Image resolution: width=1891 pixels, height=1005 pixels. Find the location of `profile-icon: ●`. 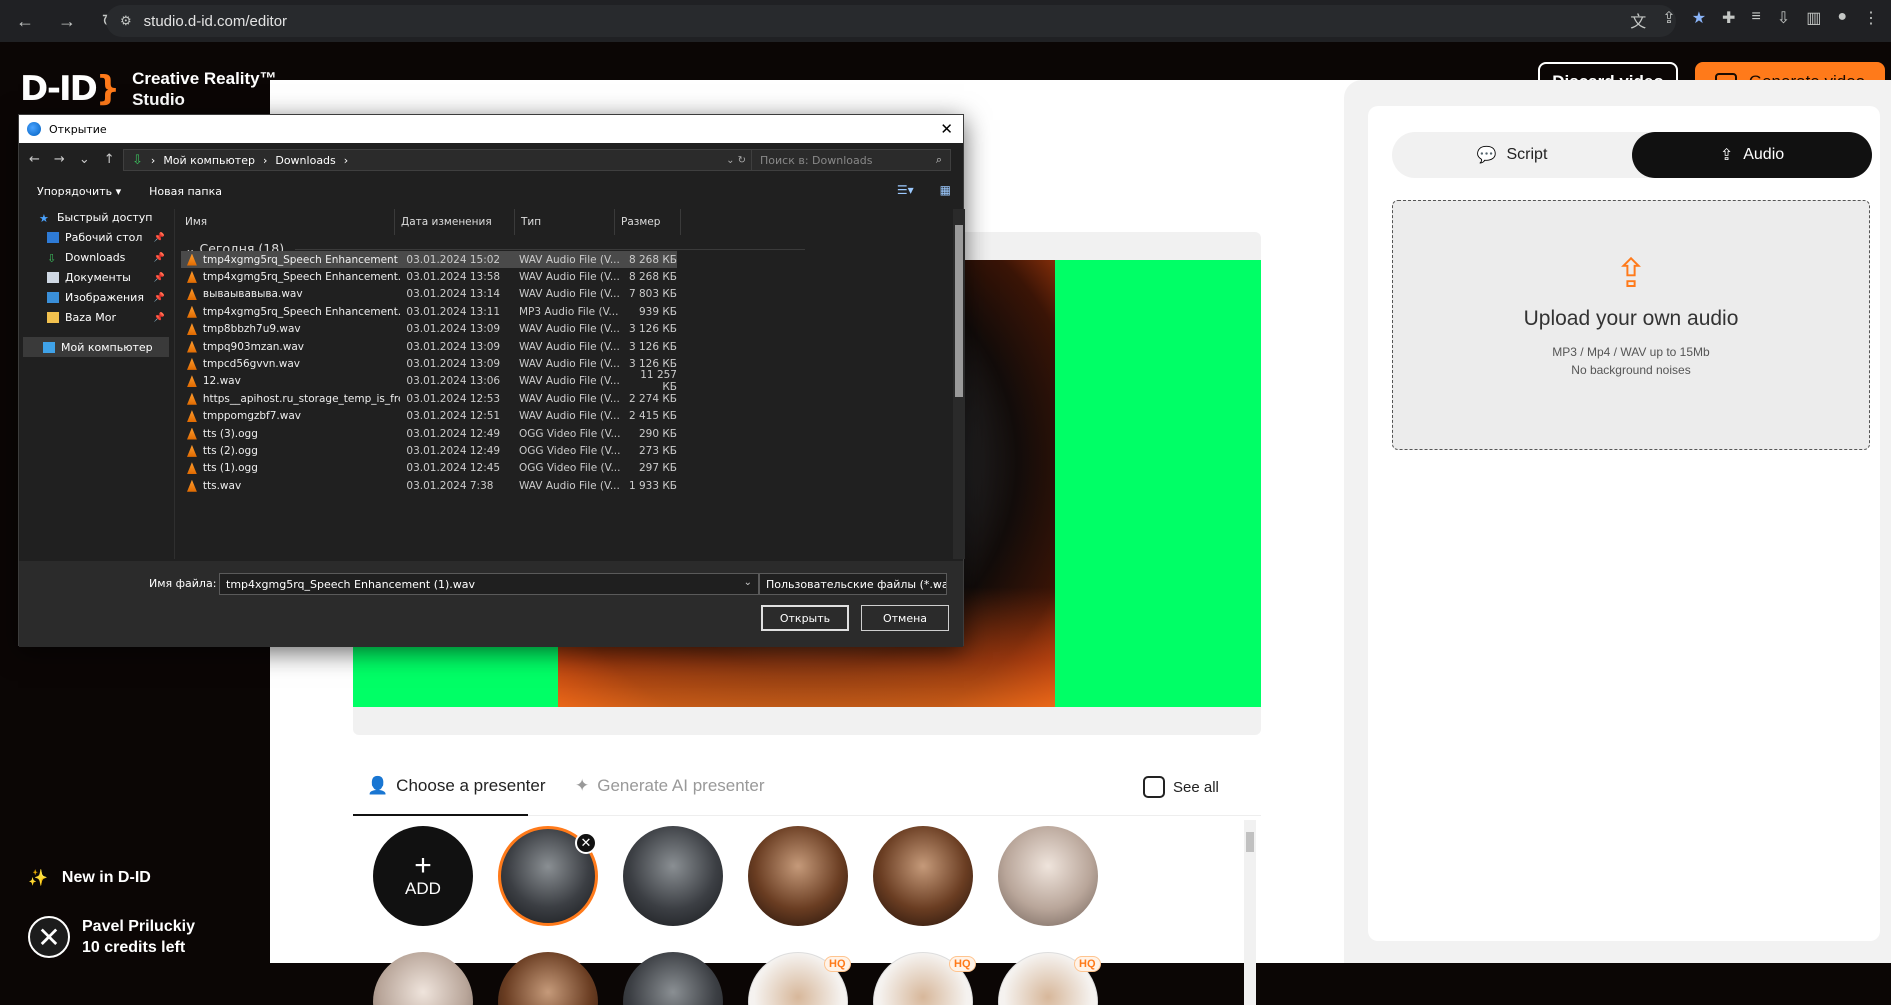

profile-icon: ● is located at coordinates (1842, 20).